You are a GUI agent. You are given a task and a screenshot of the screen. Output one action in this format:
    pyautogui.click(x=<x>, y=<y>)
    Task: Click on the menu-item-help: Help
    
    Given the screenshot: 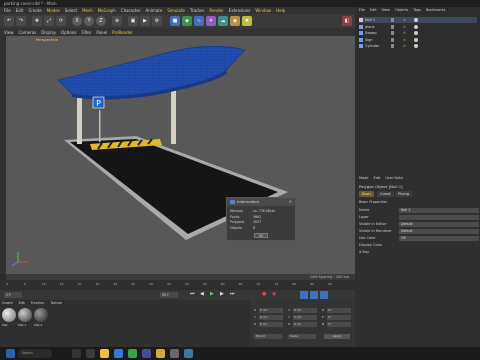 What is the action you would take?
    pyautogui.click(x=280, y=10)
    